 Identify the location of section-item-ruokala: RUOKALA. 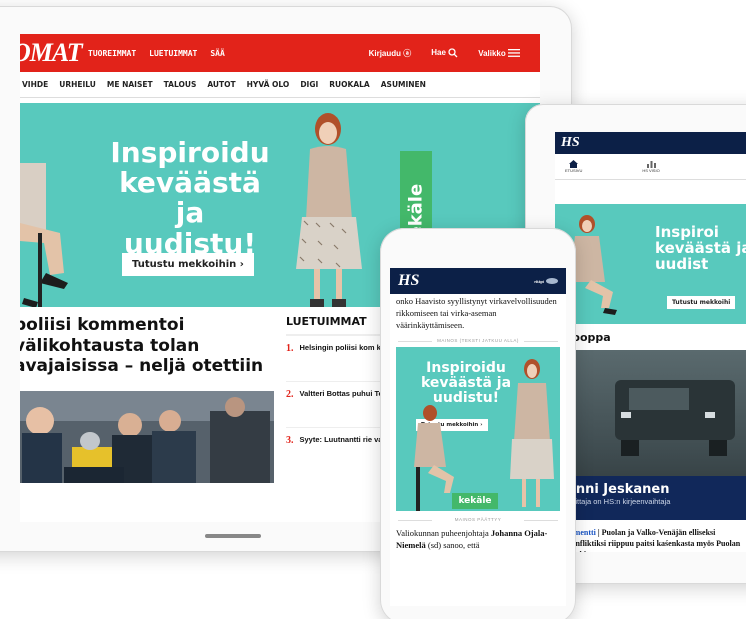
(349, 84).